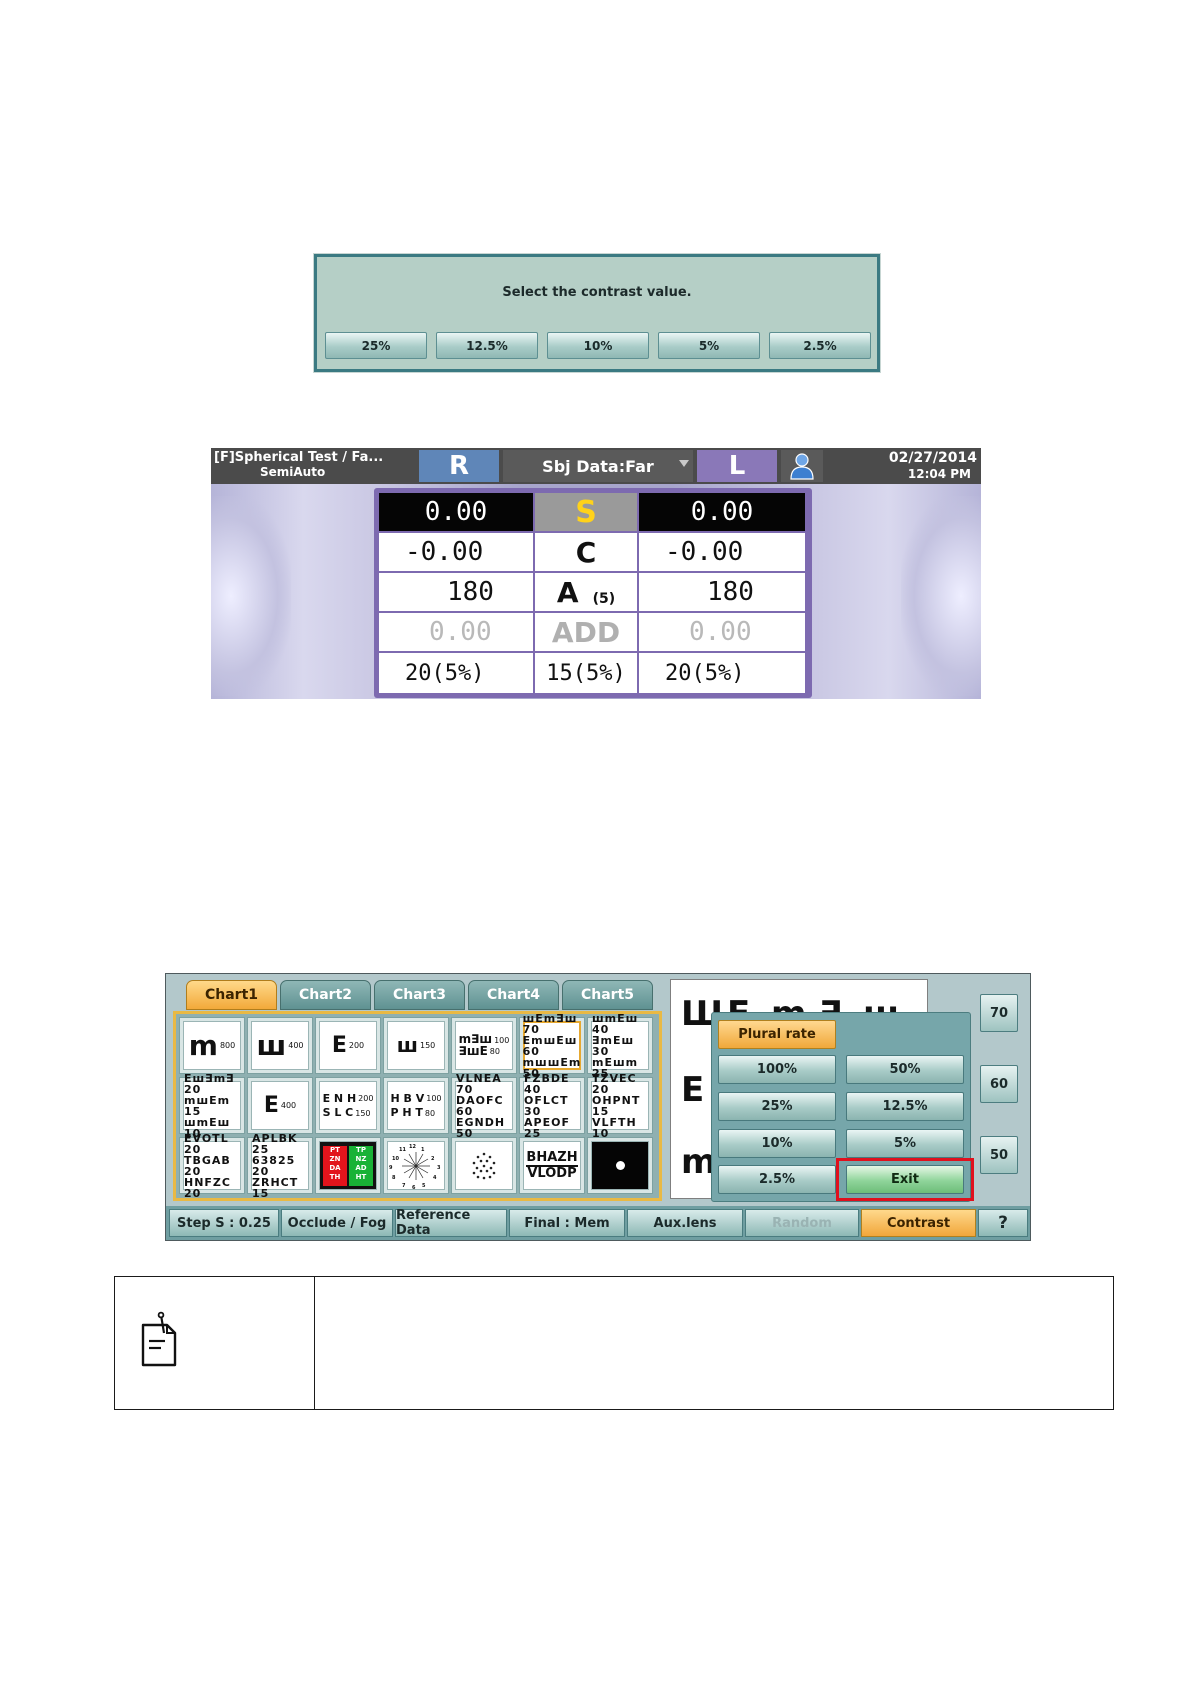  What do you see at coordinates (820, 345) in the screenshot?
I see `contrast-2-5-button: 2.5%` at bounding box center [820, 345].